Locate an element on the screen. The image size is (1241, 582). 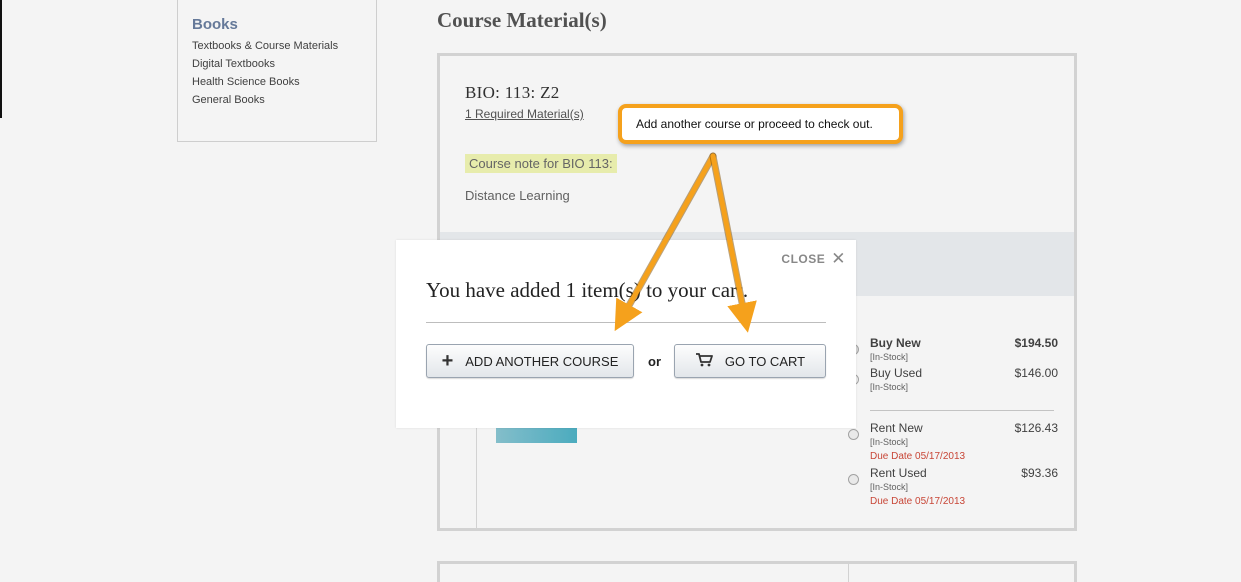
modal-separator is located at coordinates (626, 322).